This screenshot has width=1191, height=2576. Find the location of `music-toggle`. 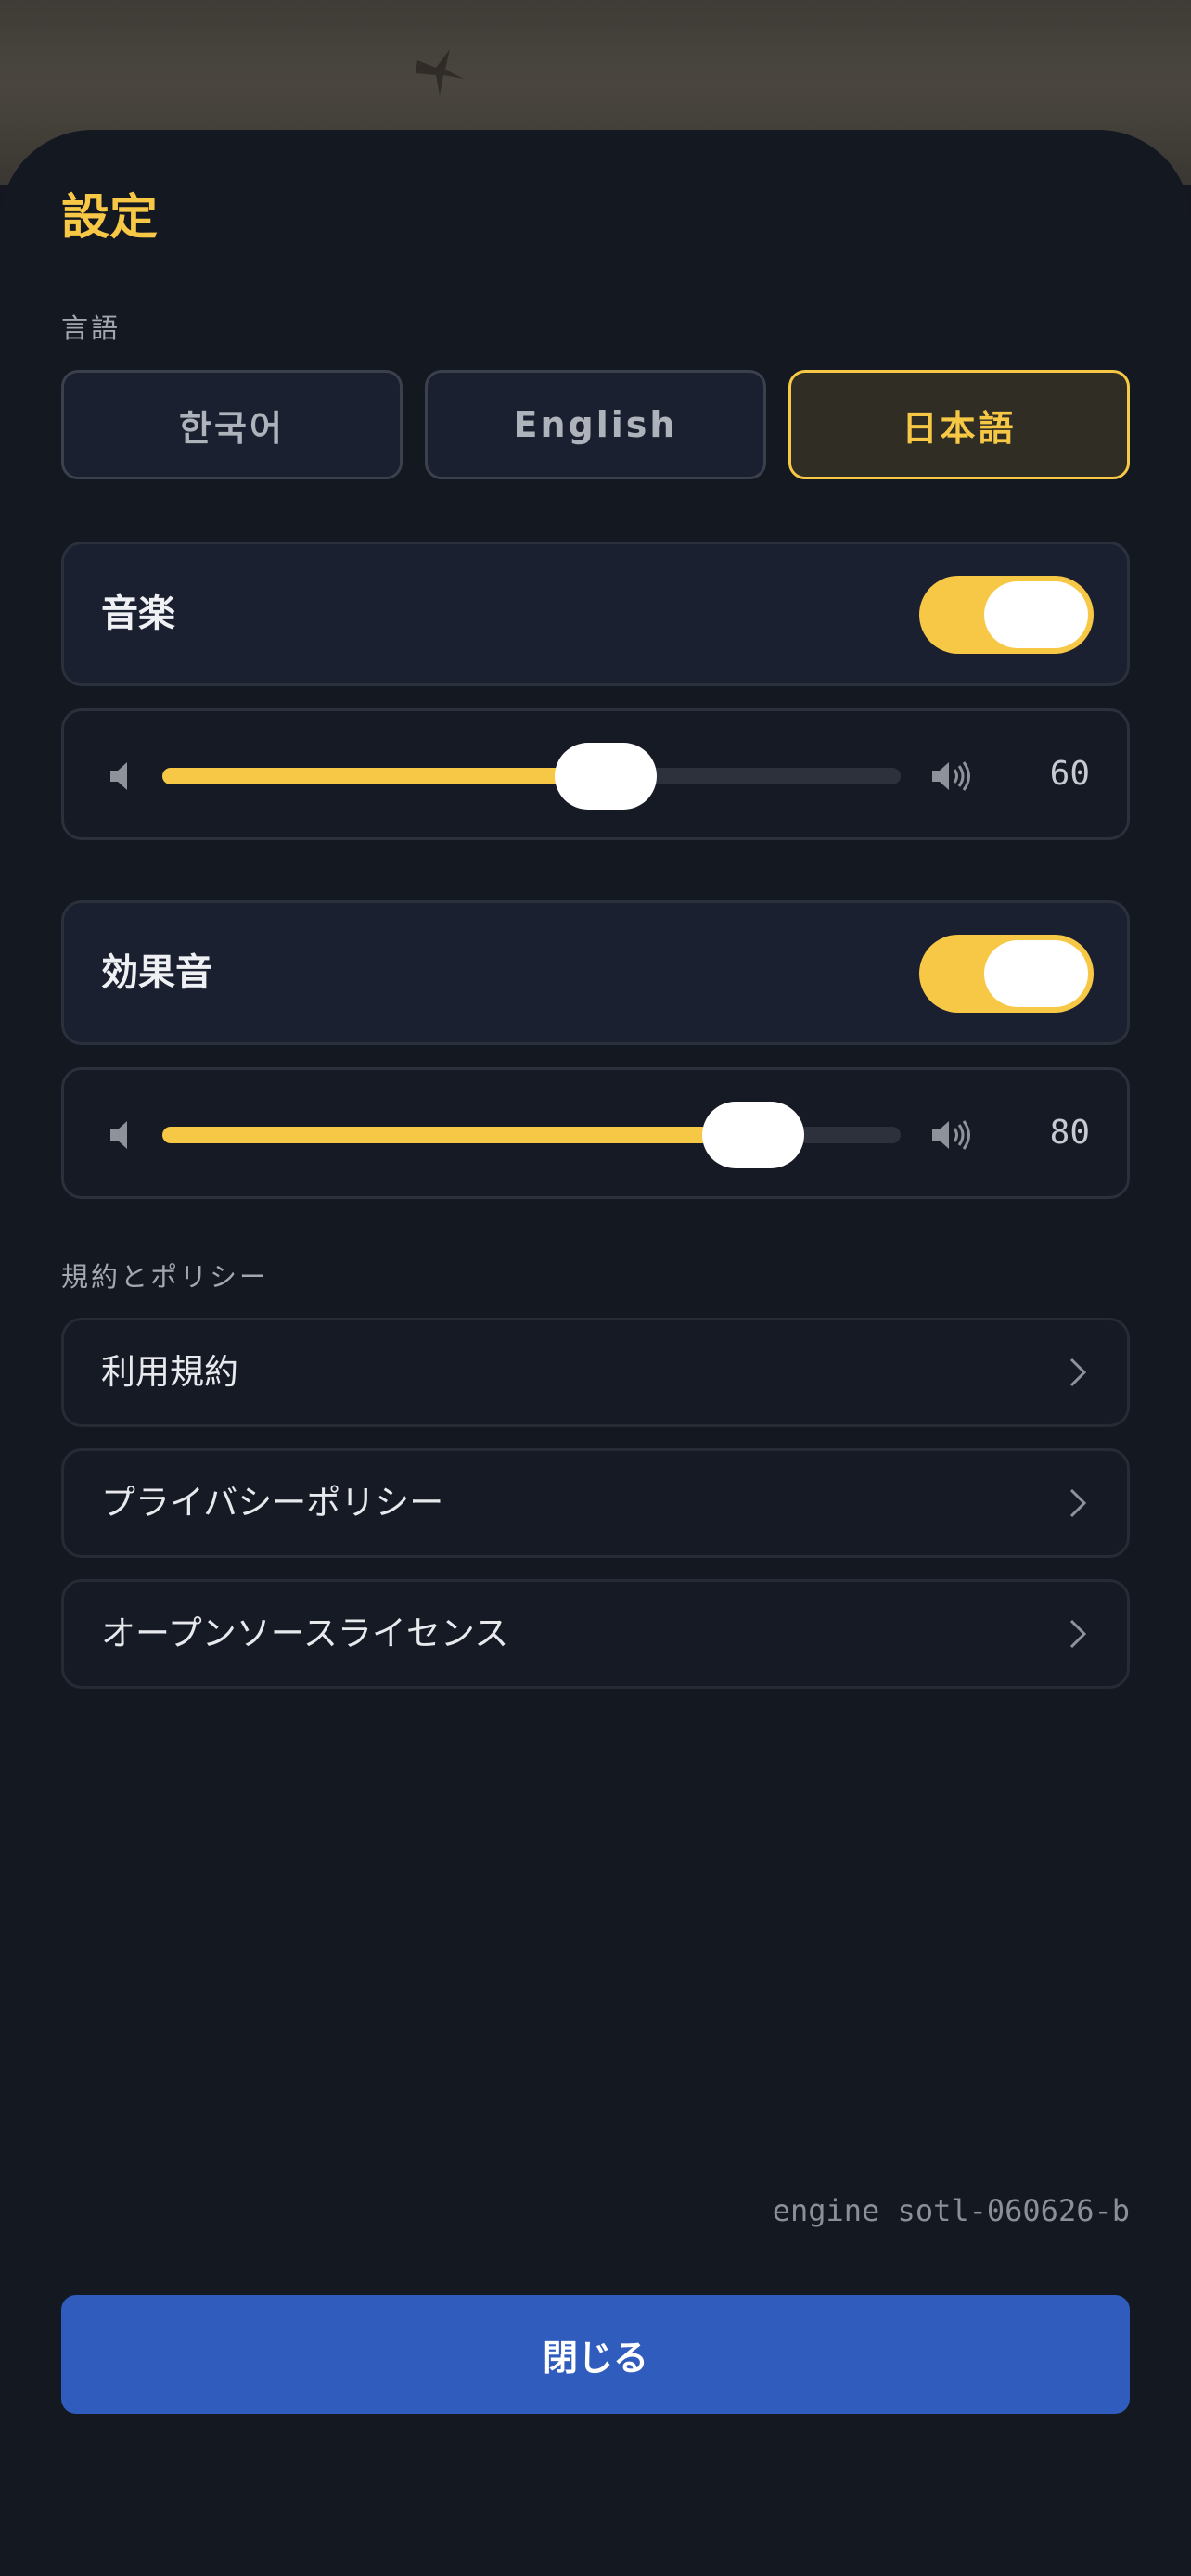

music-toggle is located at coordinates (1007, 615).